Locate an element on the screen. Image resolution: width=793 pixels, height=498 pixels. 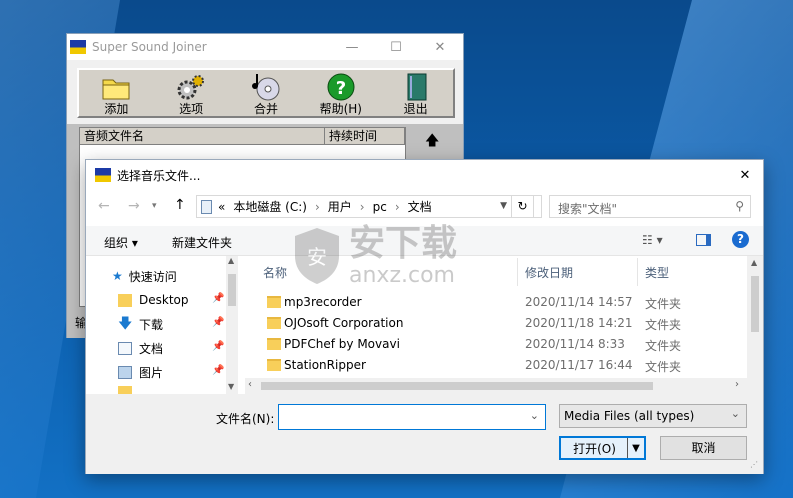
chevron-down-icon: ⌄ is located at coordinates (534, 415).